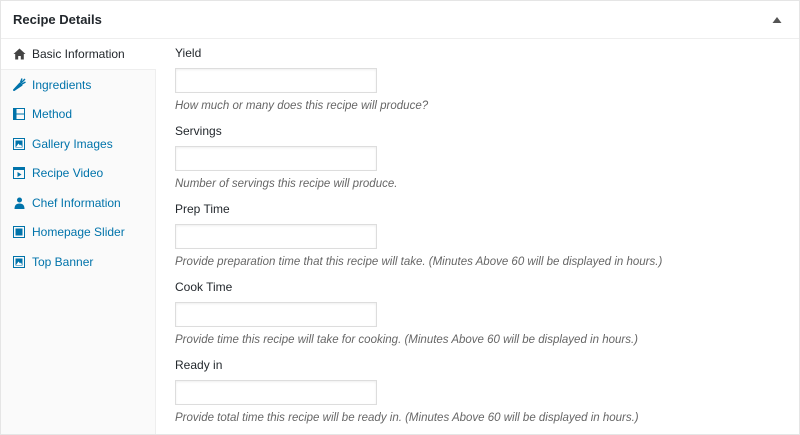  Describe the element at coordinates (19, 54) in the screenshot. I see `home-icon` at that location.